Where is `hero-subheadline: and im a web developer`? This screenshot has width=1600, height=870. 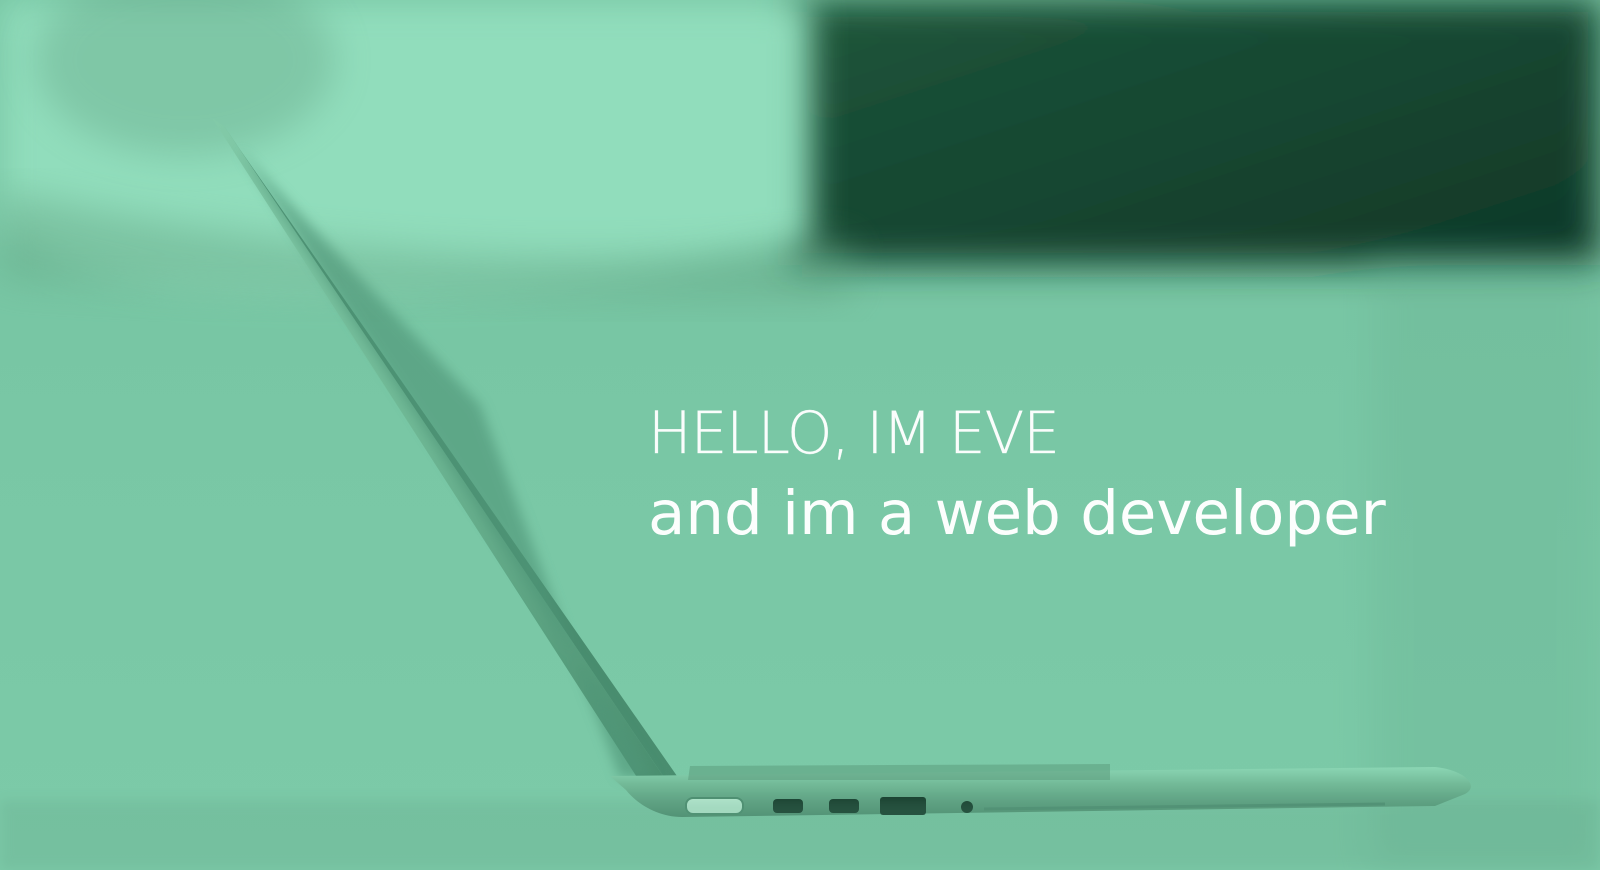 hero-subheadline: and im a web developer is located at coordinates (1017, 513).